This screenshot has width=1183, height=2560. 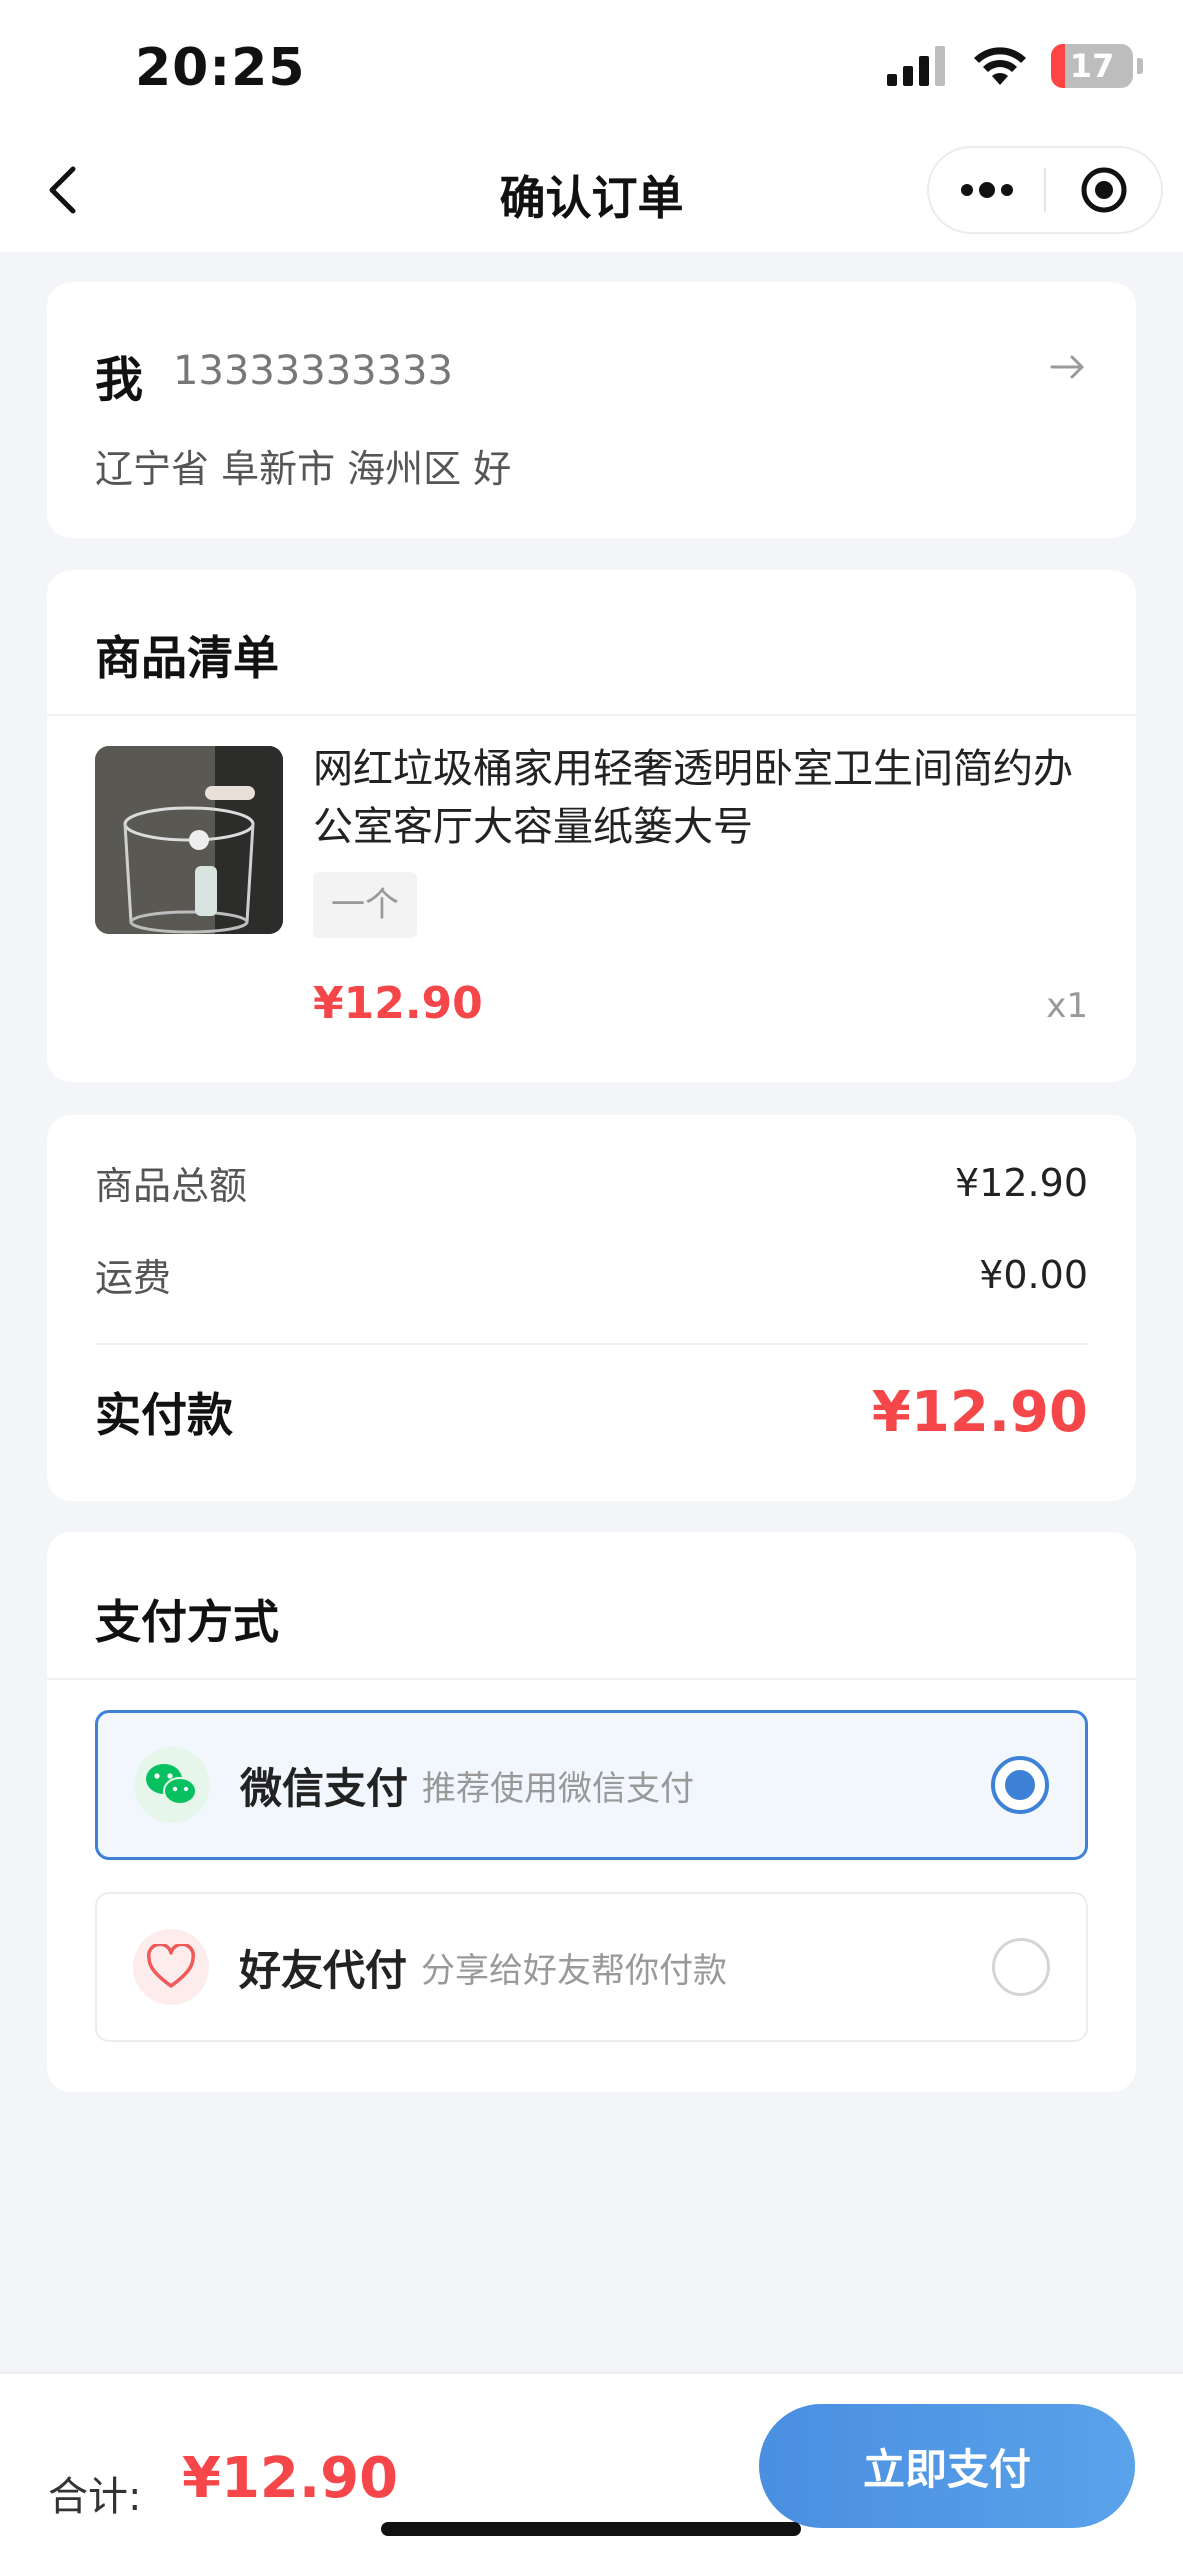 I want to click on recipient-name: 我, so click(x=119, y=380).